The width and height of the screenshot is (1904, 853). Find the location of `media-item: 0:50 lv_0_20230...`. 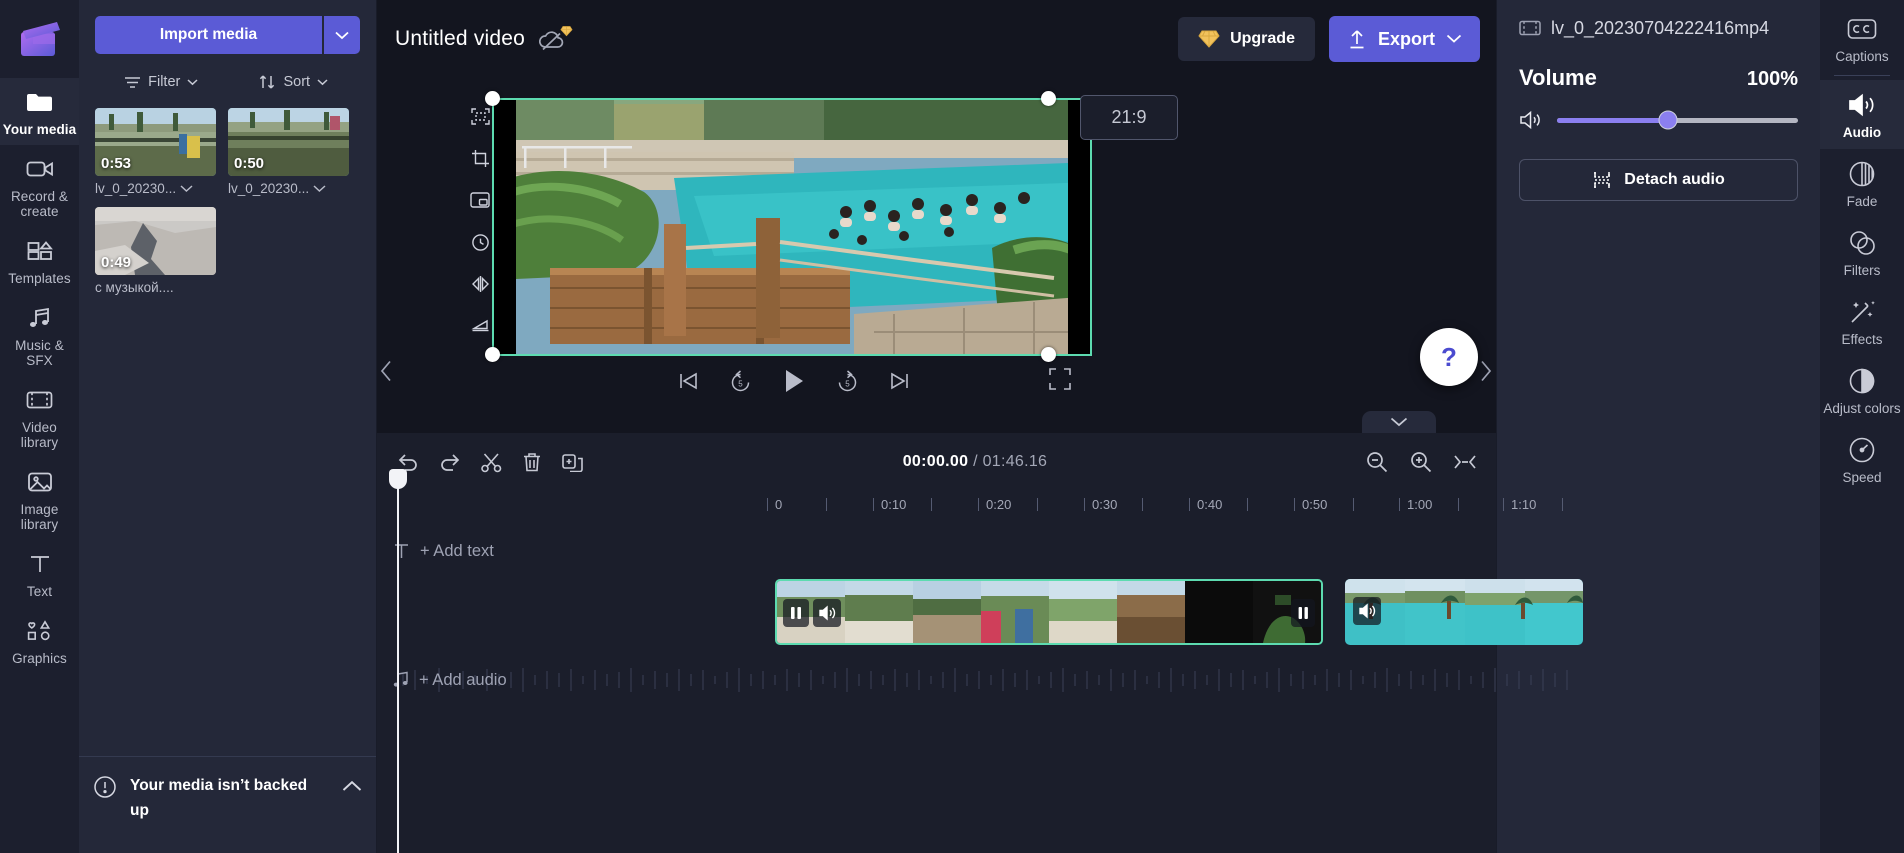

media-item: 0:50 lv_0_20230... is located at coordinates (288, 152).